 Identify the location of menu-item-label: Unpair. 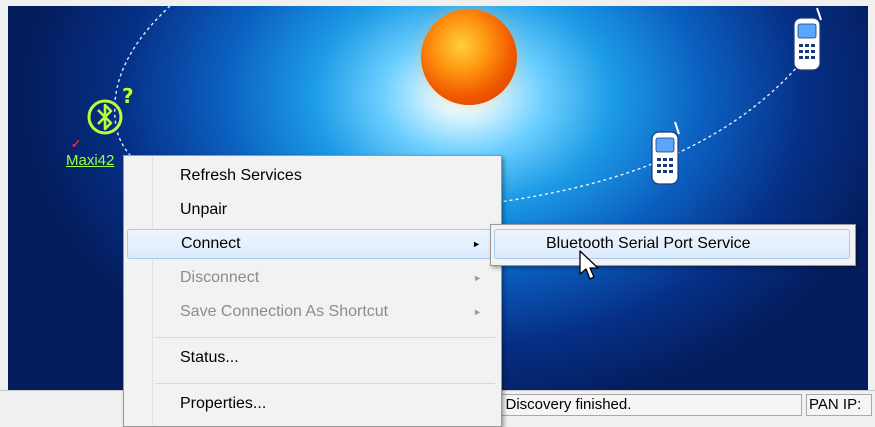
(204, 209).